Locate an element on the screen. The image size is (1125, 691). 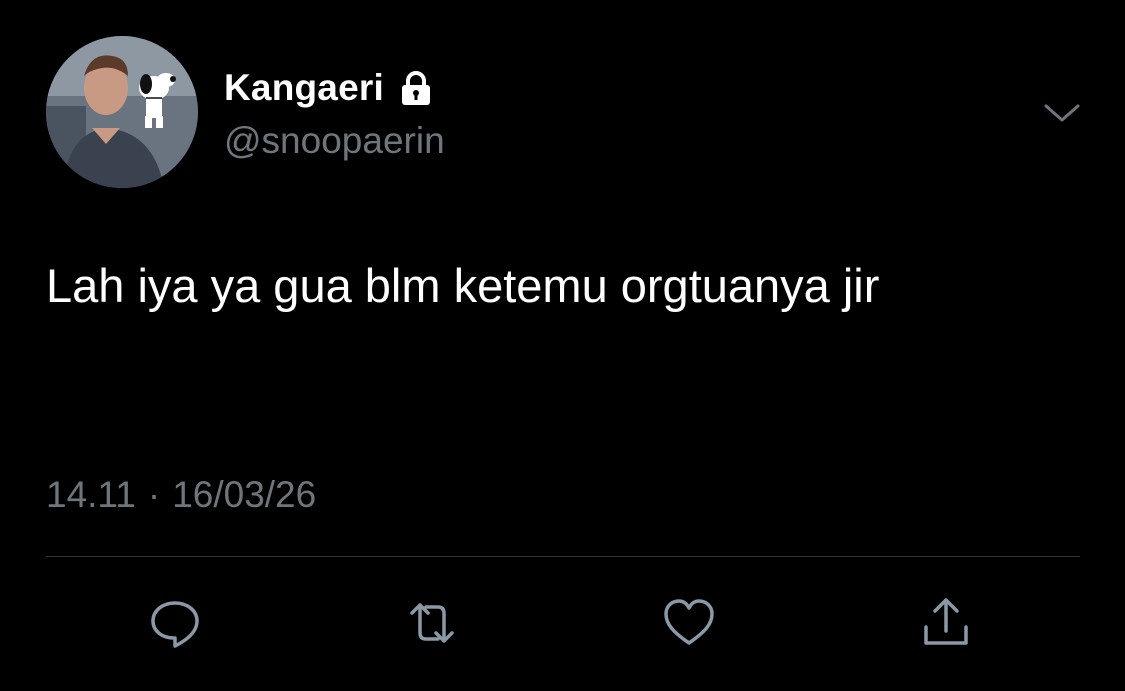
share-icon is located at coordinates (946, 621).